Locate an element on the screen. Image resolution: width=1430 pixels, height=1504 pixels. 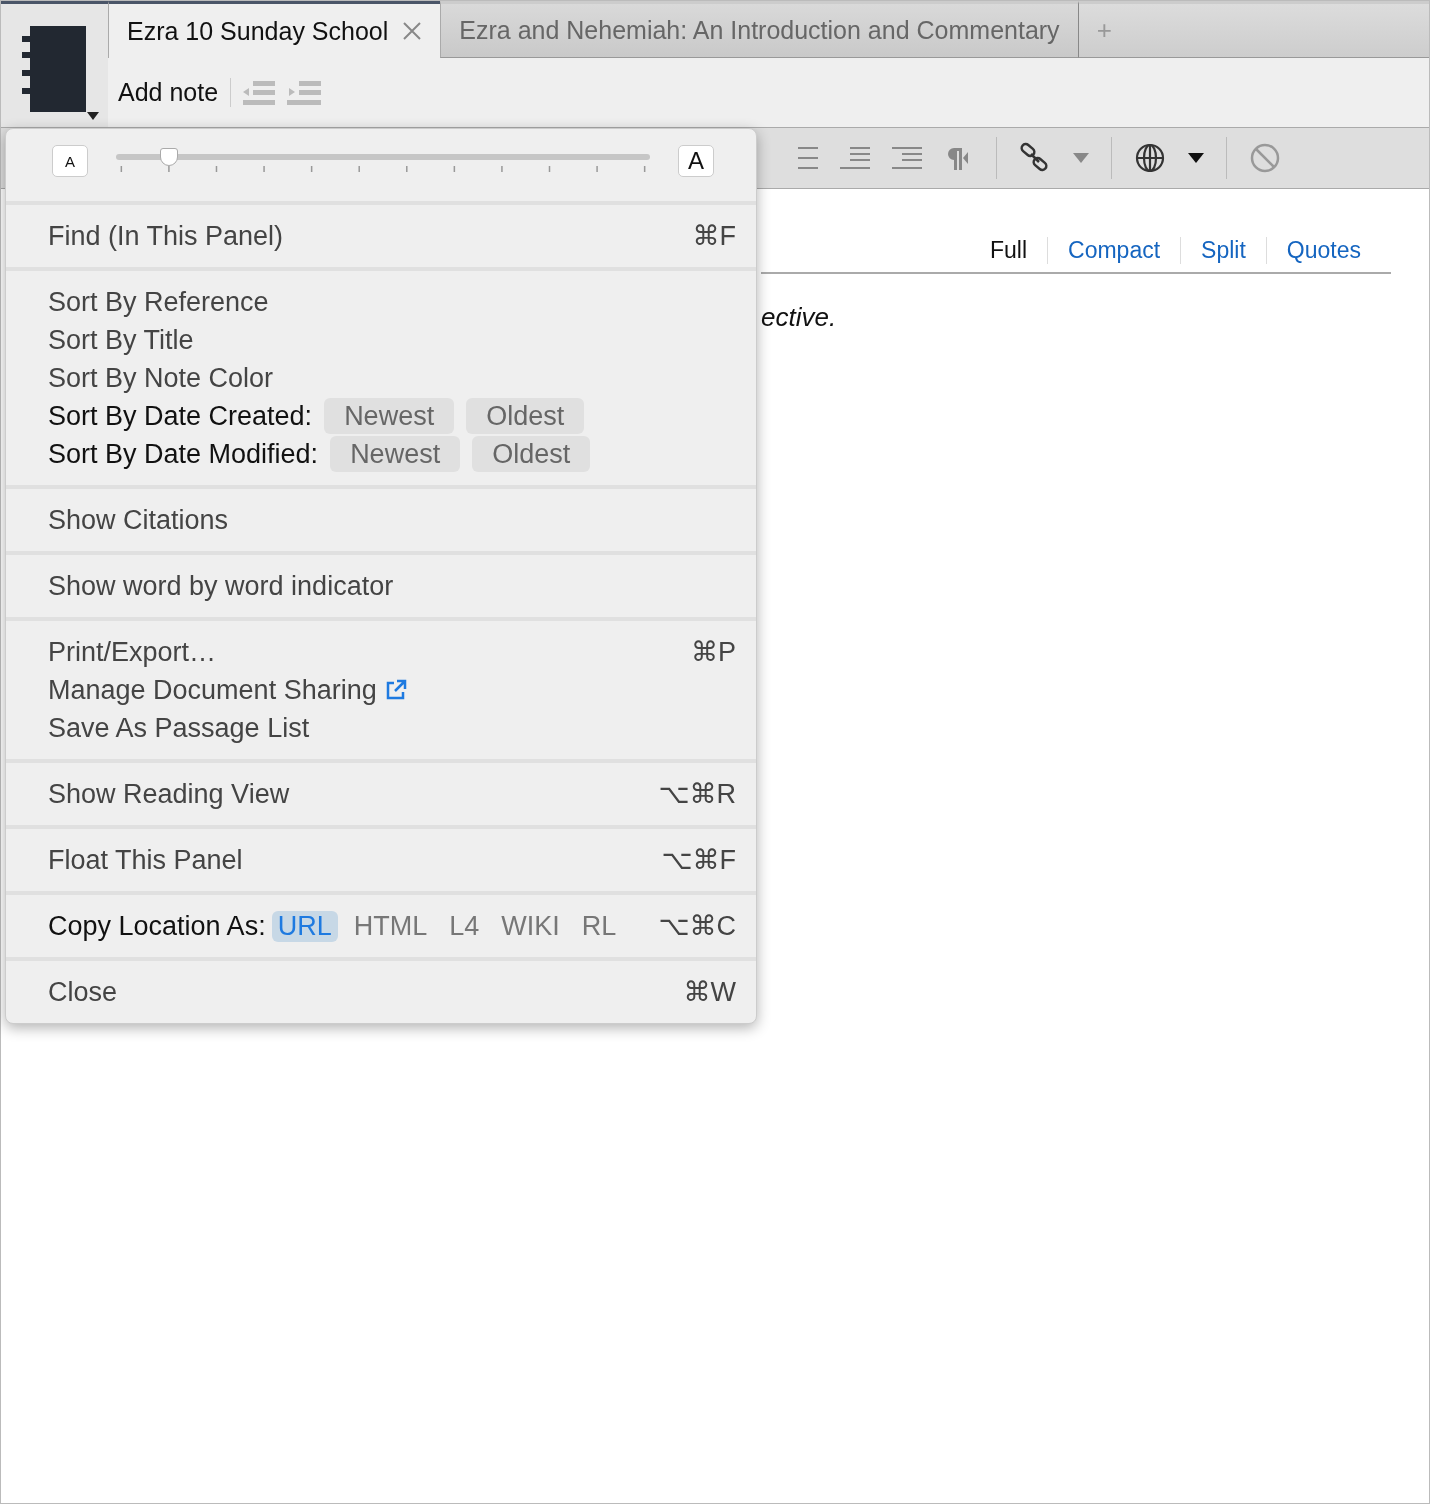
menu-item: Close ⌘W is located at coordinates (381, 992).